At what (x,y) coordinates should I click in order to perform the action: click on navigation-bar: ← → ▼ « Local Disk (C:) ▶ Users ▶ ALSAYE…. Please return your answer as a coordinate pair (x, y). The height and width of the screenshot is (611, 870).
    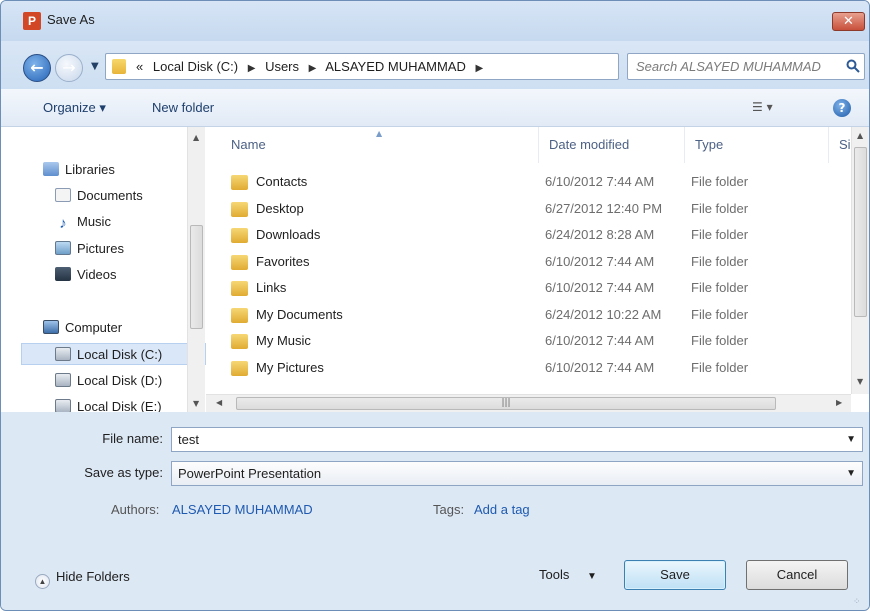
    Looking at the image, I should click on (435, 65).